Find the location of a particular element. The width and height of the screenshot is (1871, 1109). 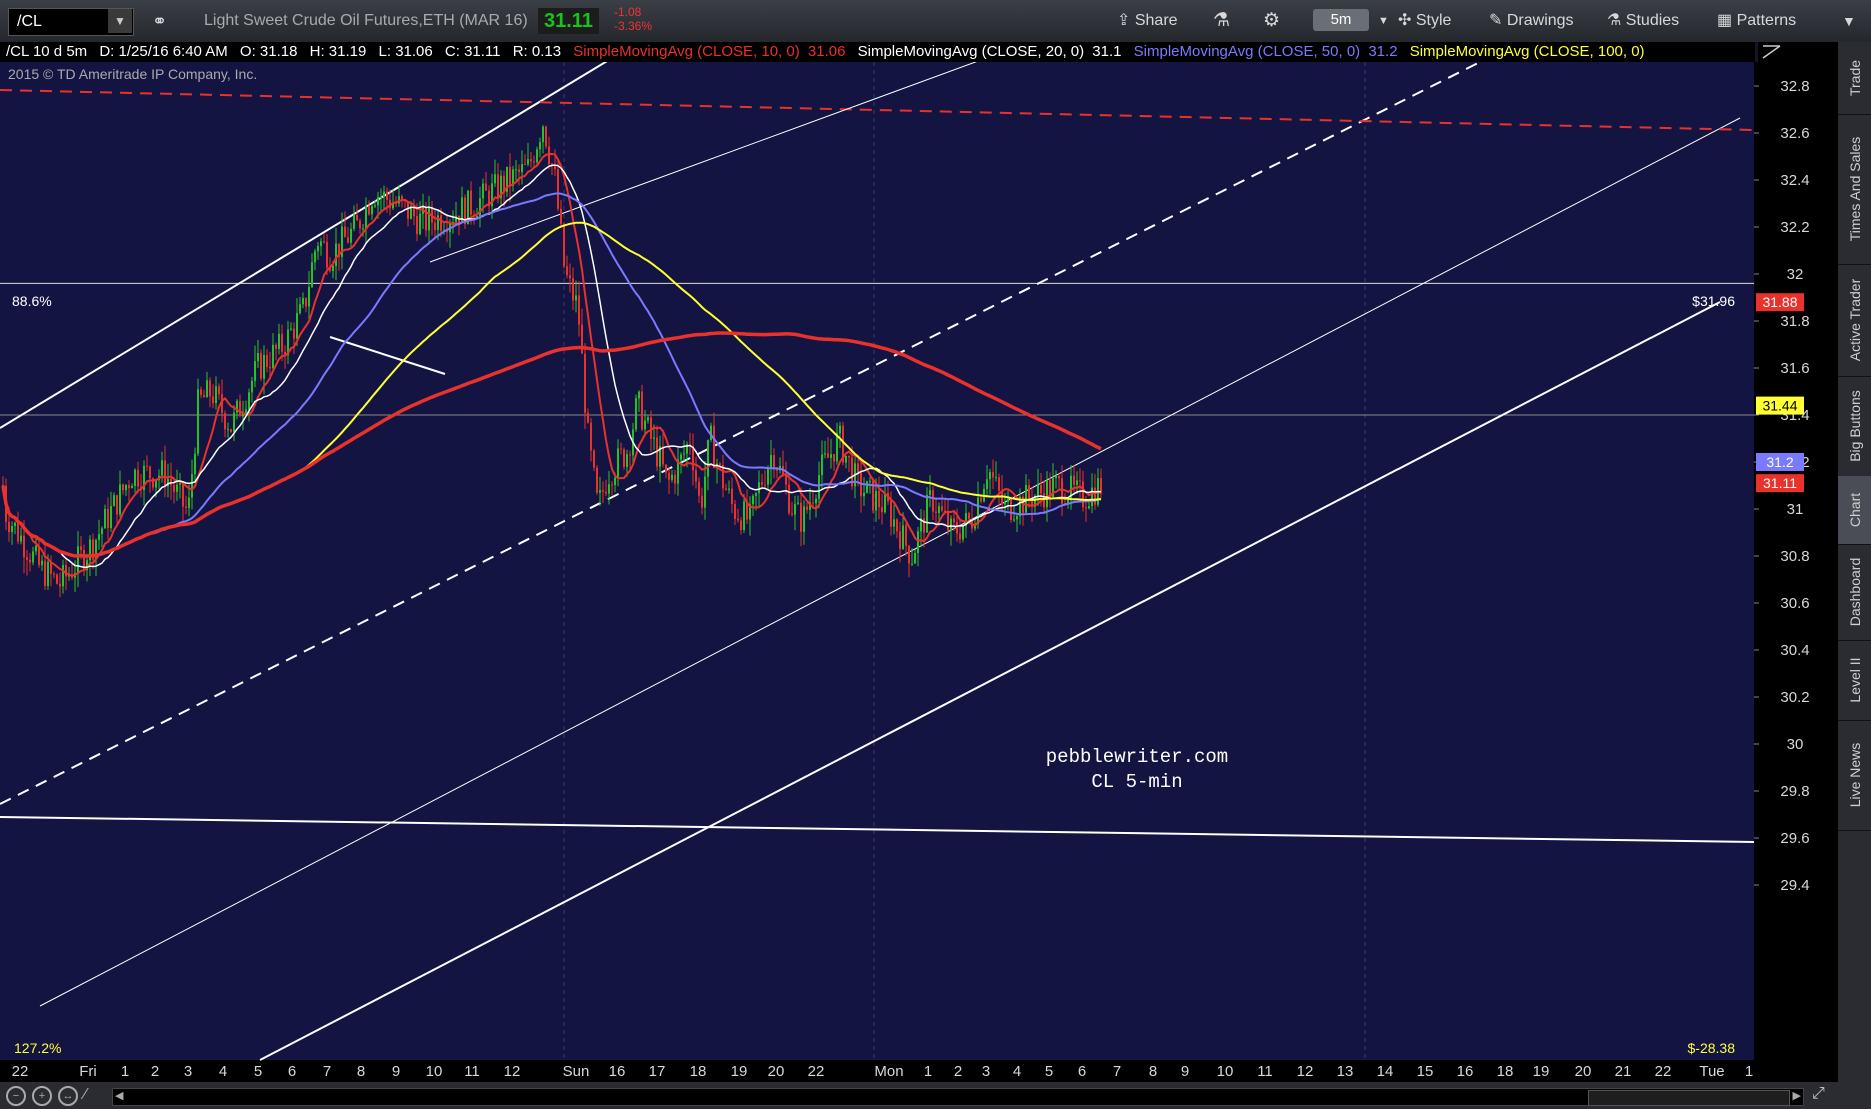

sidebar-tab-chart: Chart is located at coordinates (1854, 510).